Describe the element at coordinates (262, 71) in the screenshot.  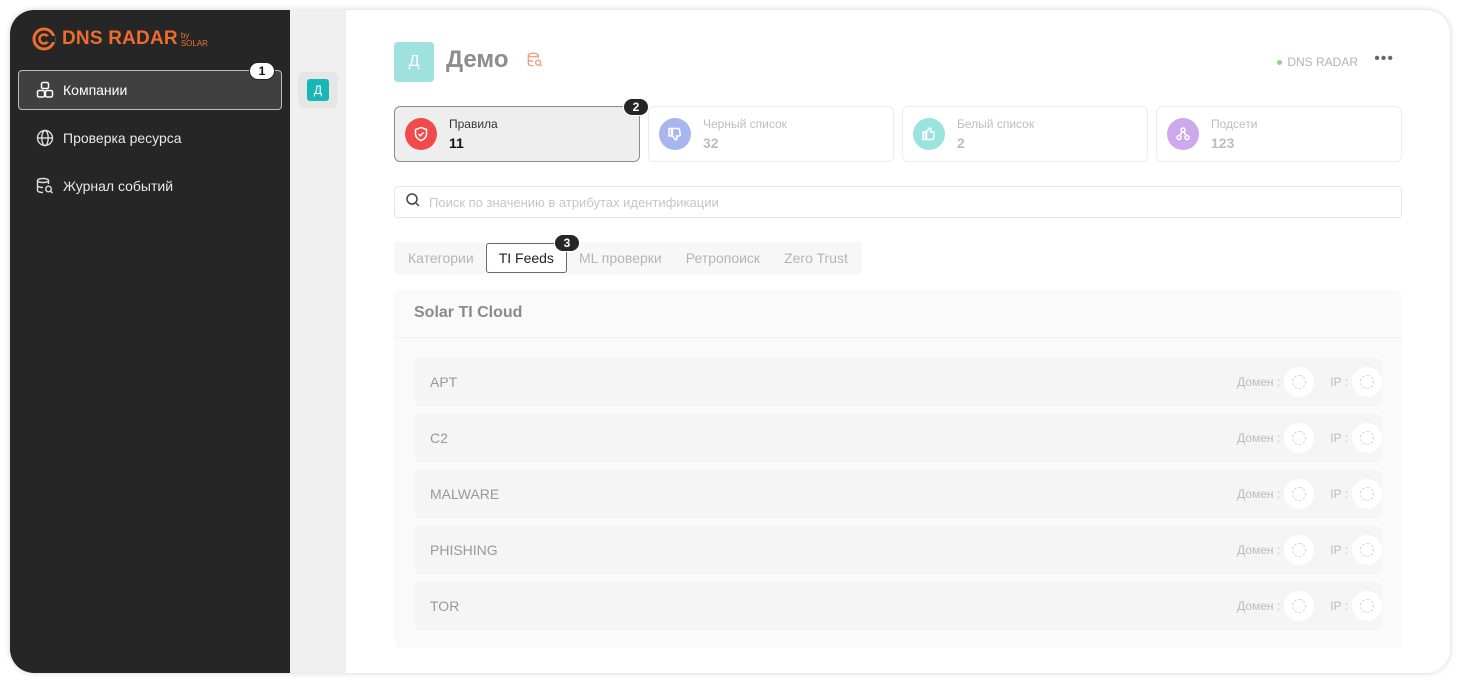
I see `hint-badge: 1` at that location.